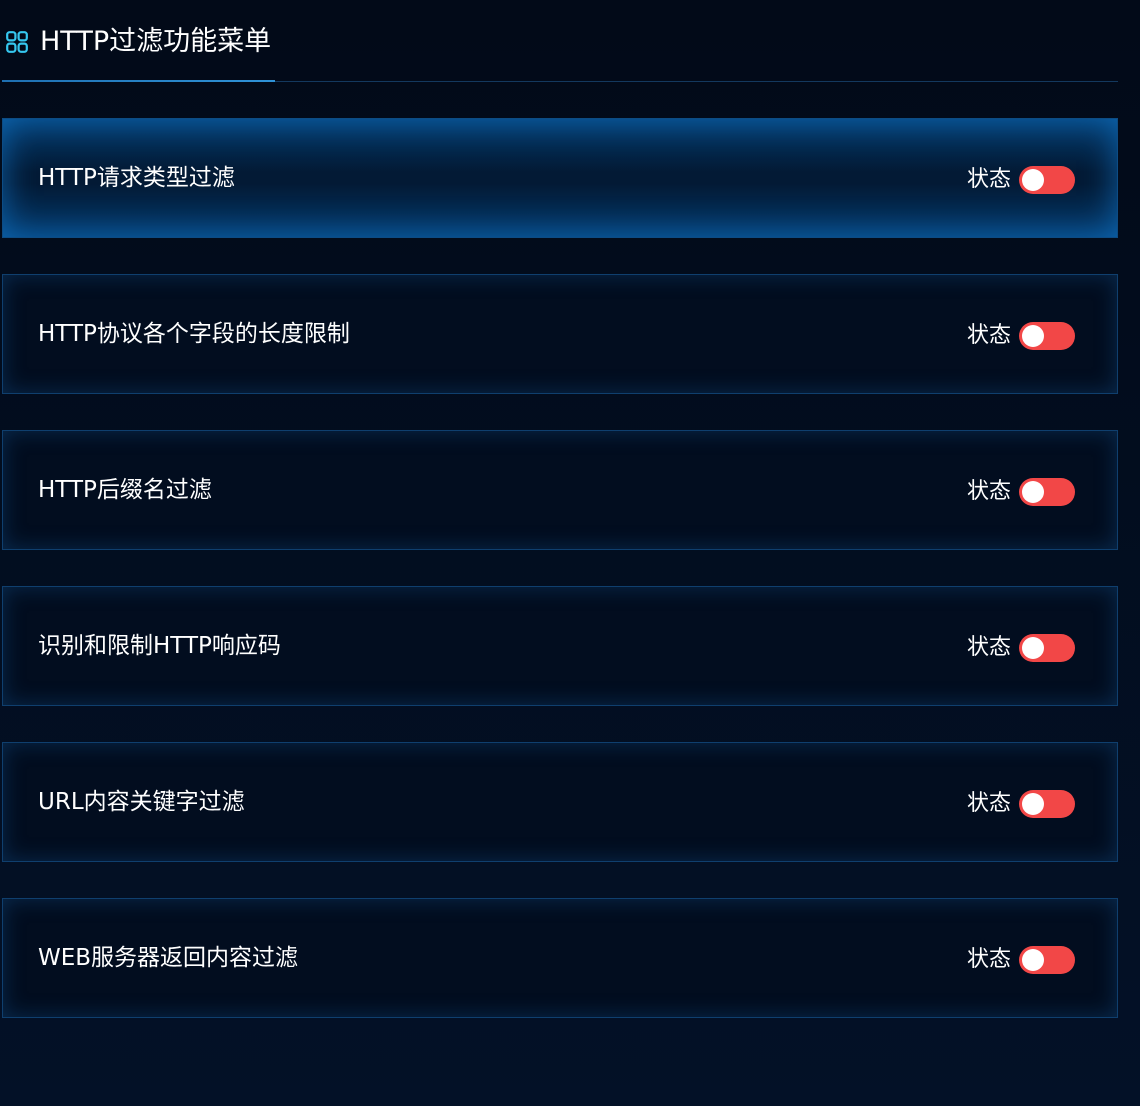 This screenshot has height=1106, width=1140. I want to click on menu-item-http-field-length-limit: HTTP协议各个字段的长度限制 状态, so click(560, 334).